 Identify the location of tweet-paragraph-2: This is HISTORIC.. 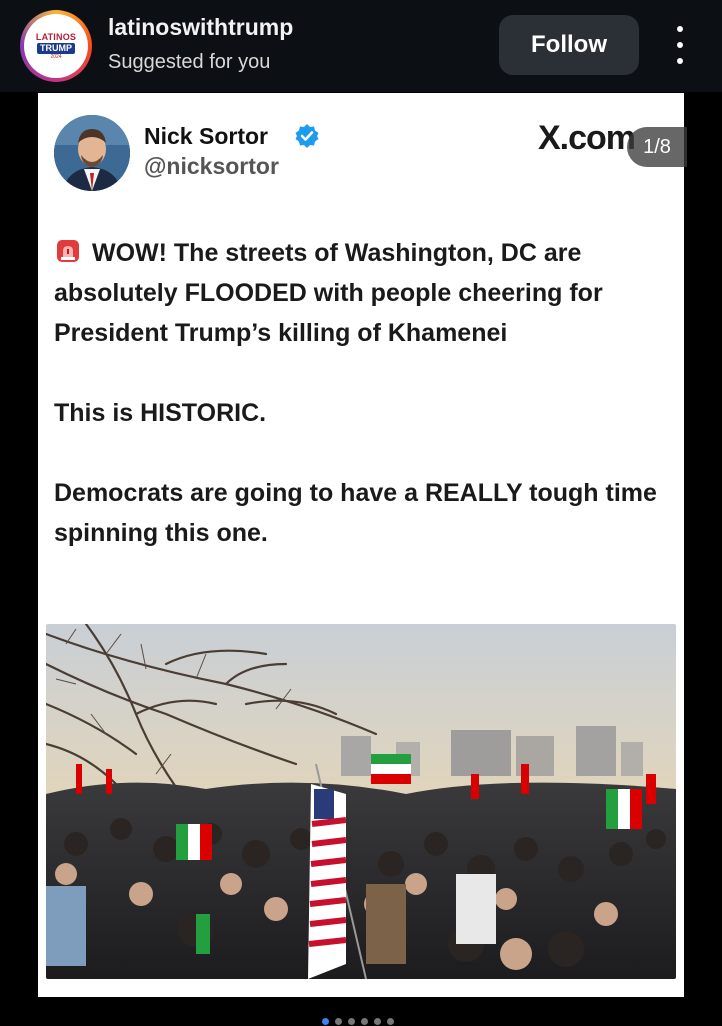
(160, 413).